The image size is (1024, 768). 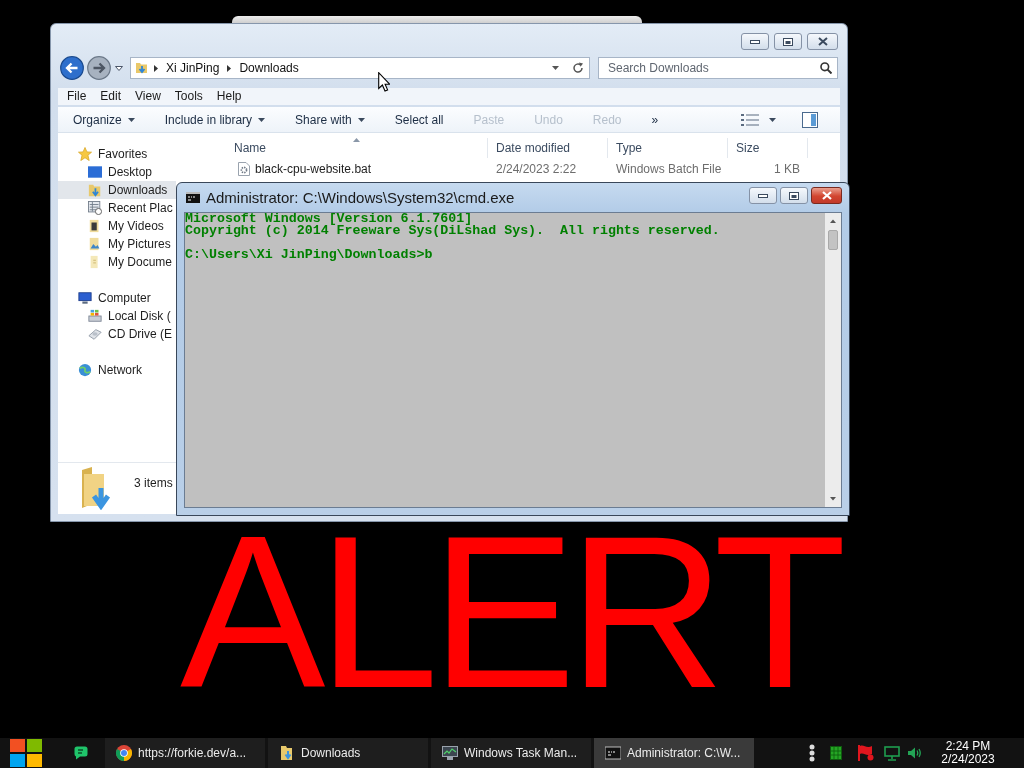 I want to click on computer-icon, so click(x=85, y=298).